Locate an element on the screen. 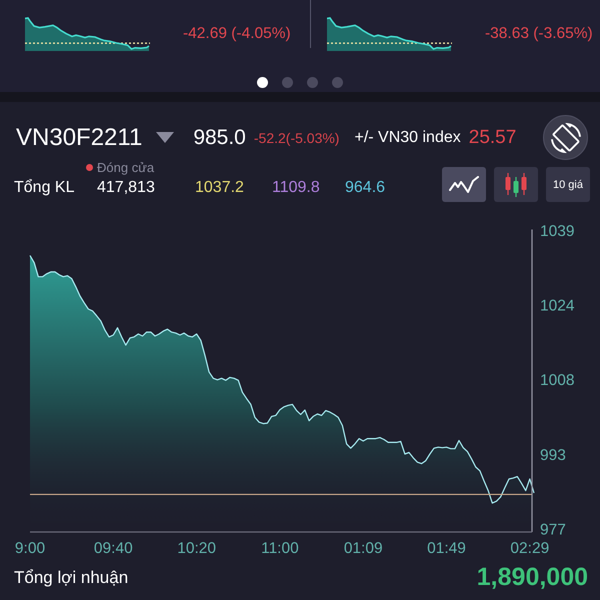 This screenshot has width=600, height=600. index-change: -42.69 (-4.05%) is located at coordinates (237, 34).